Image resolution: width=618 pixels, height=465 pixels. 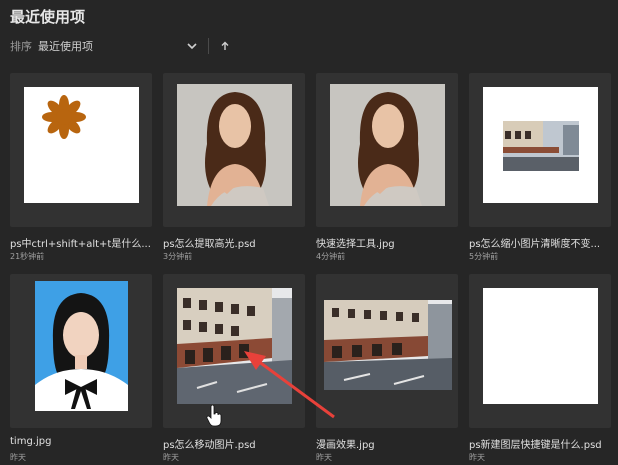 What do you see at coordinates (355, 244) in the screenshot?
I see `file-name: 快速选择工具.jpg` at bounding box center [355, 244].